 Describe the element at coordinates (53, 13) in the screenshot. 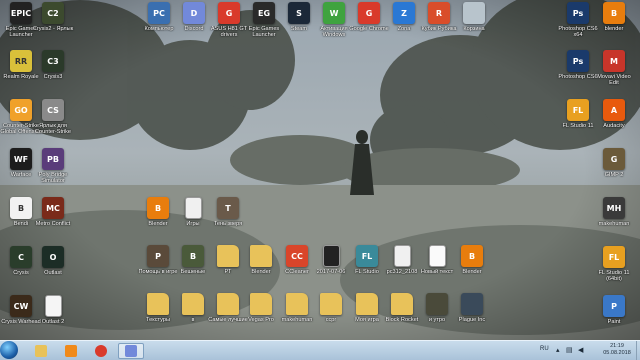

I see `crysis-icon: C2` at that location.